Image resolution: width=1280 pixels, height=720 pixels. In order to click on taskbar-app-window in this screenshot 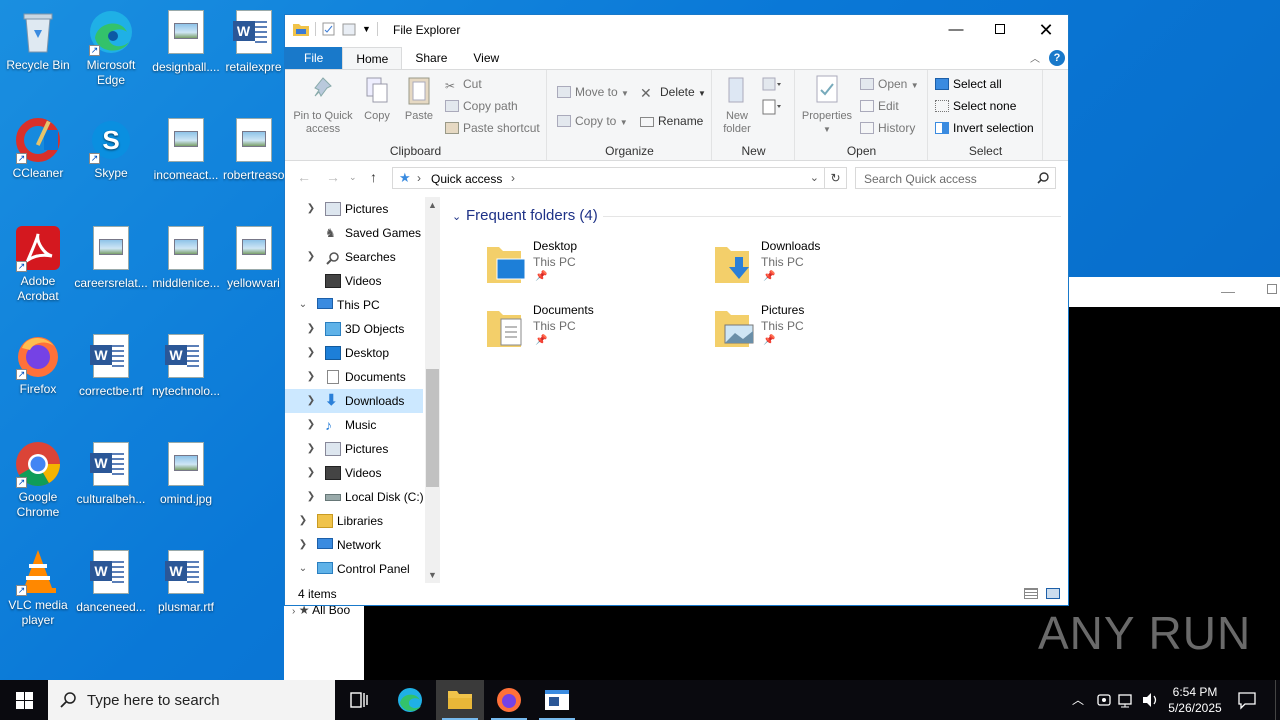, I will do `click(557, 700)`.